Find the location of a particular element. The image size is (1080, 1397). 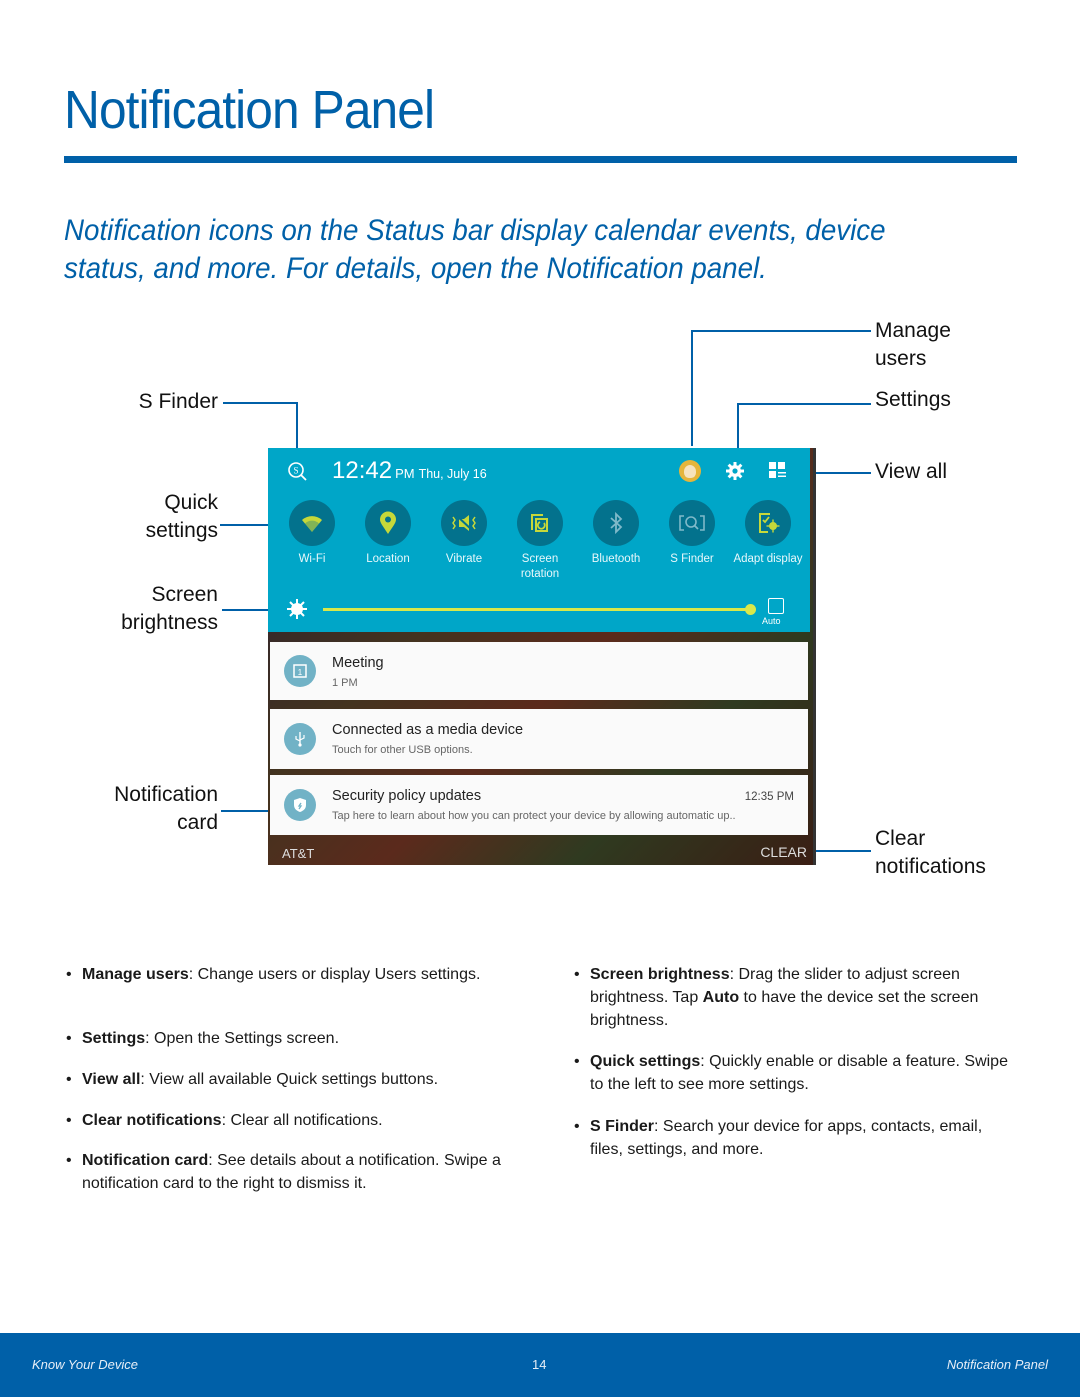

bullet-term: Notification card is located at coordinates (145, 1160).